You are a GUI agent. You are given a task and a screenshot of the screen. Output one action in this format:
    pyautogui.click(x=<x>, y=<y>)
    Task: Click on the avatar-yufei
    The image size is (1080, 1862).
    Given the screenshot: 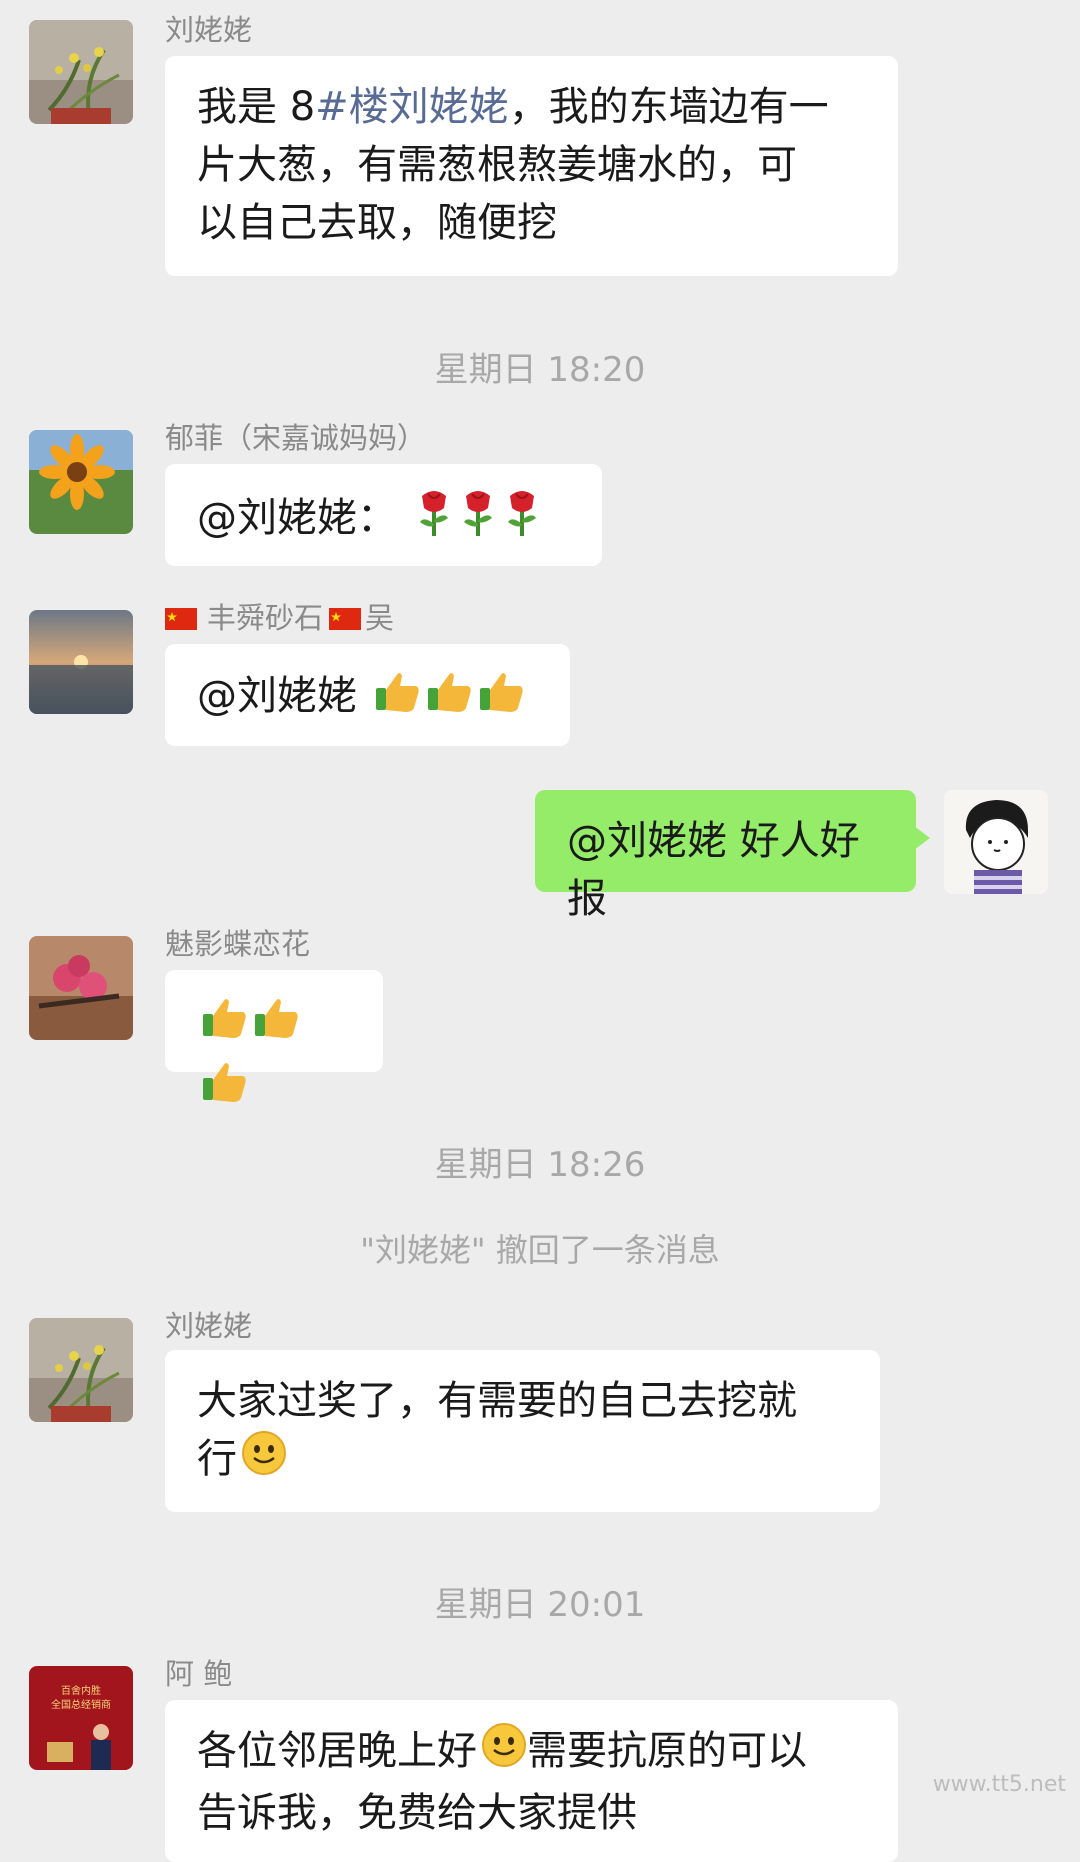 What is the action you would take?
    pyautogui.click(x=81, y=482)
    